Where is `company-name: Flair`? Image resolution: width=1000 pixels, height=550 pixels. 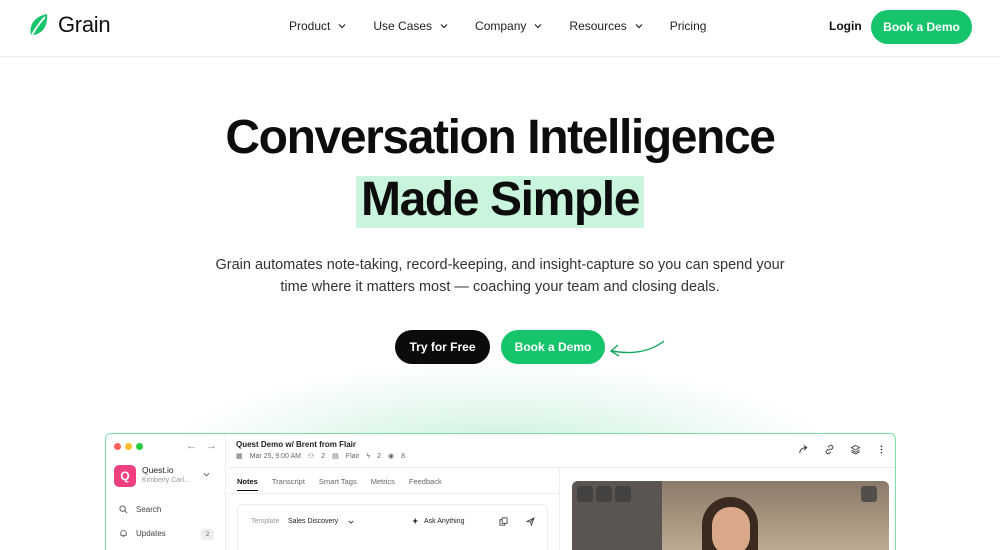
company-name: Flair is located at coordinates (352, 456).